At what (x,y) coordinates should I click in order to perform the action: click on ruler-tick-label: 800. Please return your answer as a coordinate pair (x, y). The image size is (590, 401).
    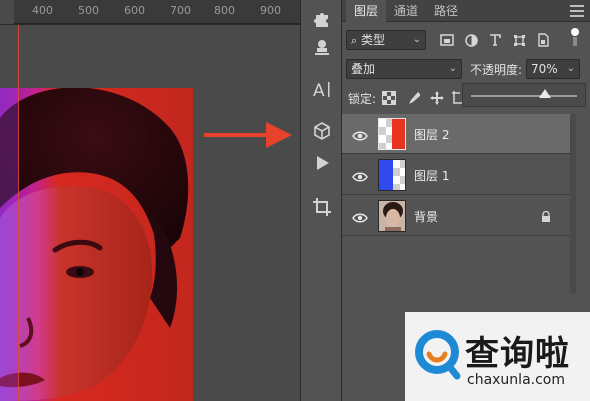
    Looking at the image, I should click on (224, 10).